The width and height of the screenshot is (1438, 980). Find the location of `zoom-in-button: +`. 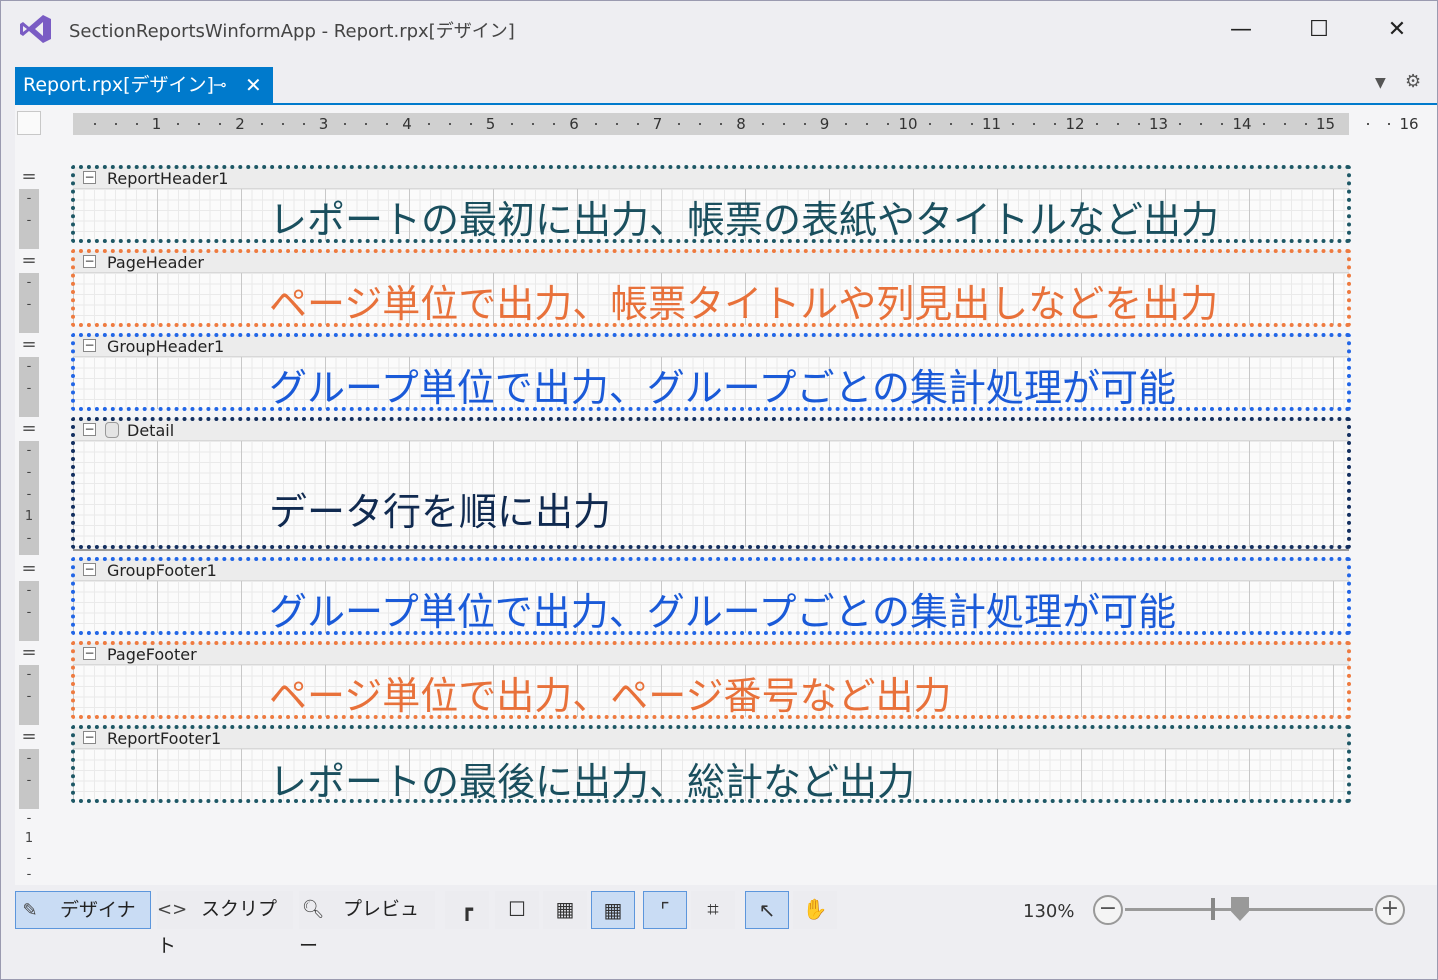

zoom-in-button: + is located at coordinates (1390, 910).